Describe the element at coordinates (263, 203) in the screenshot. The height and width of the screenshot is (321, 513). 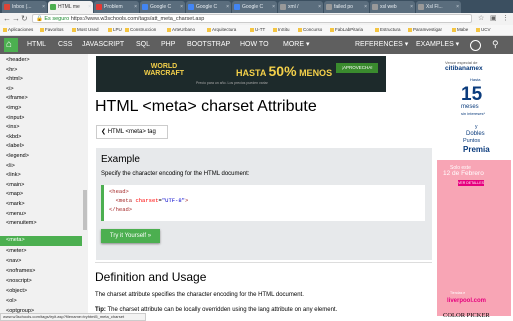
I see `code-block: <head> <meta charset="UTF-8"> </head>` at that location.